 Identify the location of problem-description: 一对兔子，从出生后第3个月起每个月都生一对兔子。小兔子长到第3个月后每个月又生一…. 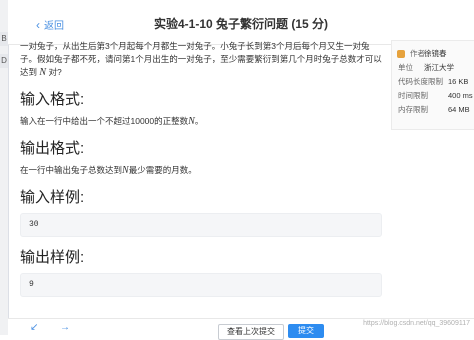
(201, 59).